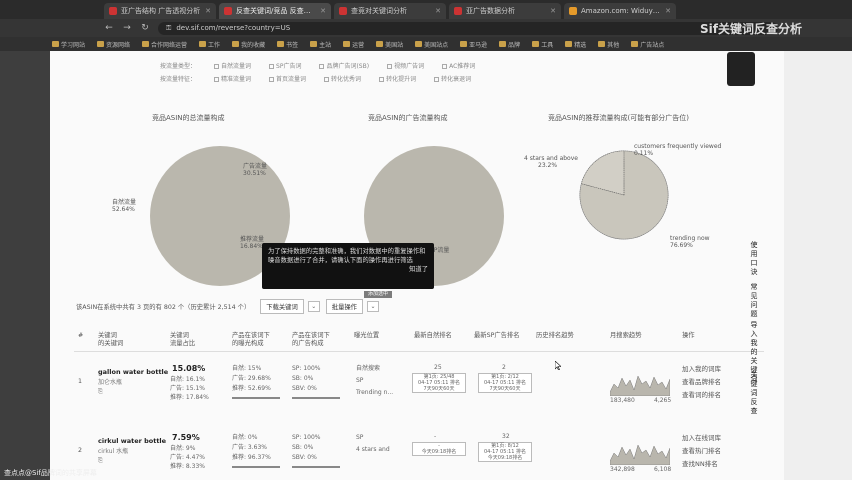 The width and height of the screenshot is (852, 480). What do you see at coordinates (431, 44) in the screenshot?
I see `bookmark-item: 美国站点` at bounding box center [431, 44].